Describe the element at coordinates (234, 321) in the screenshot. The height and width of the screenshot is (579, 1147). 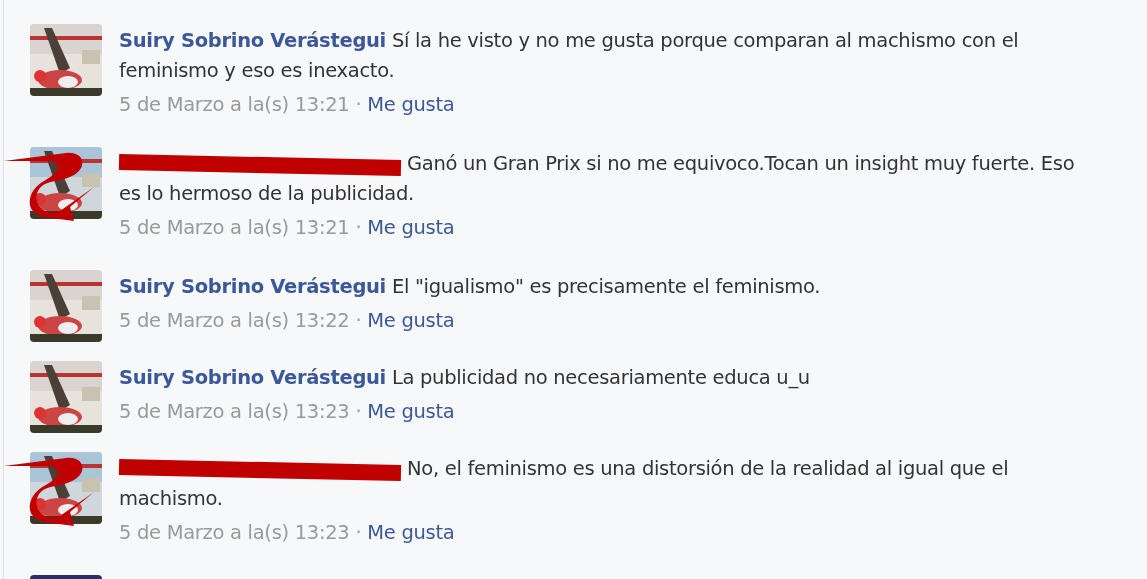
I see `comment-time: 5 de Marzo a la(s) 13:22` at that location.